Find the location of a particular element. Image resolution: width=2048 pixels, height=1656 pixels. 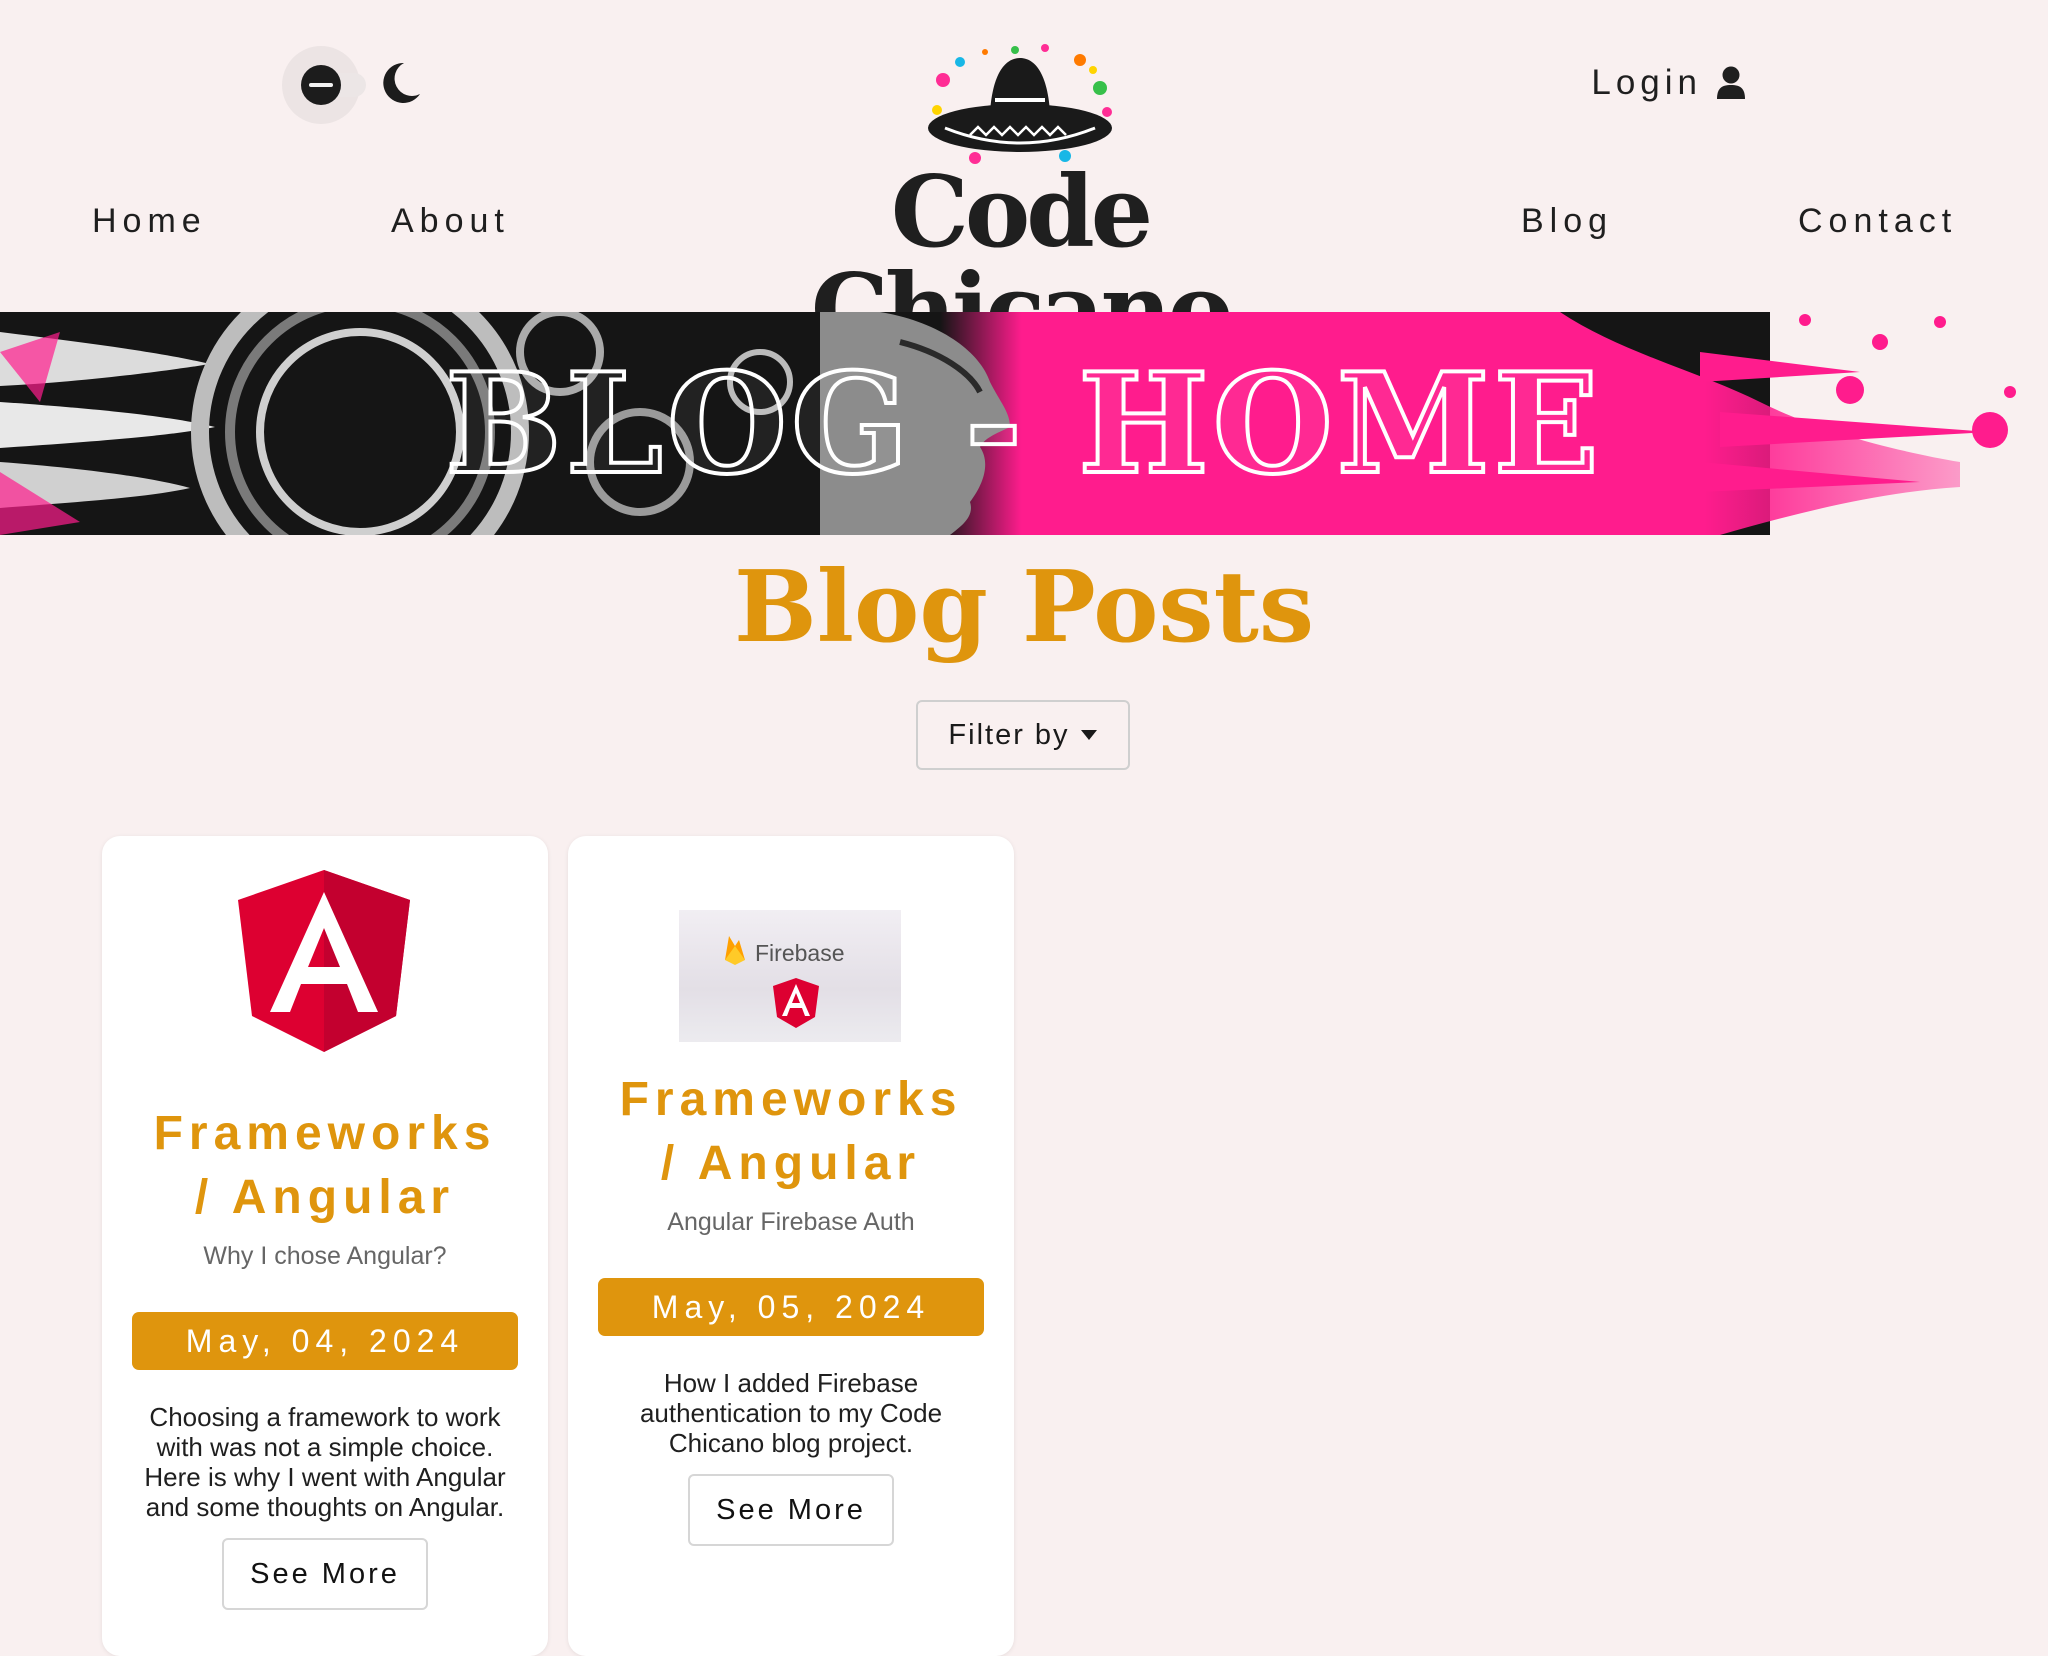

post-subtitle: Angular Firebase Auth is located at coordinates (791, 1222).